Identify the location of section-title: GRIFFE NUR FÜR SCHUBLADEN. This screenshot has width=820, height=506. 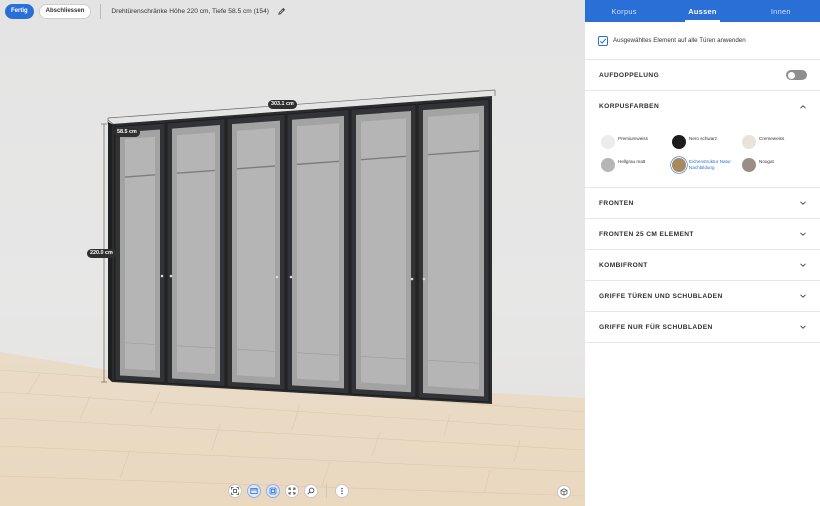
(656, 327).